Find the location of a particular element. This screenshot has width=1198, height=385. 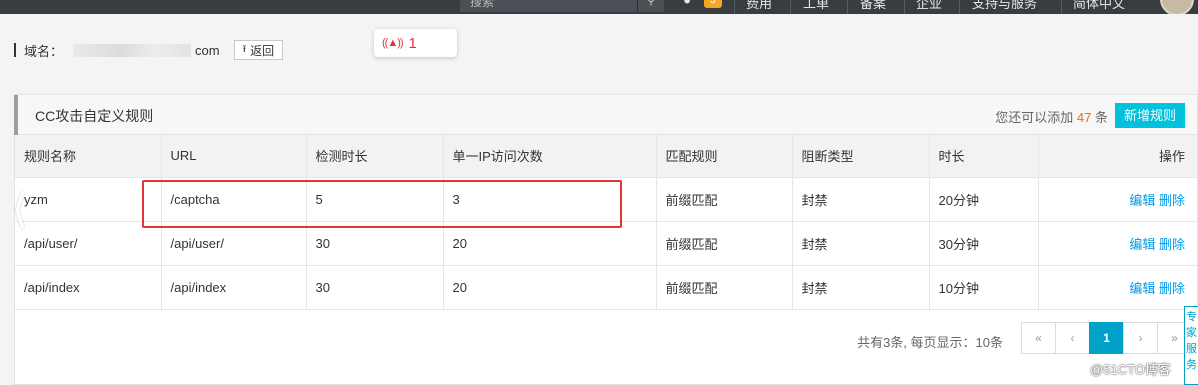

rule-name: /api/index is located at coordinates (88, 287).